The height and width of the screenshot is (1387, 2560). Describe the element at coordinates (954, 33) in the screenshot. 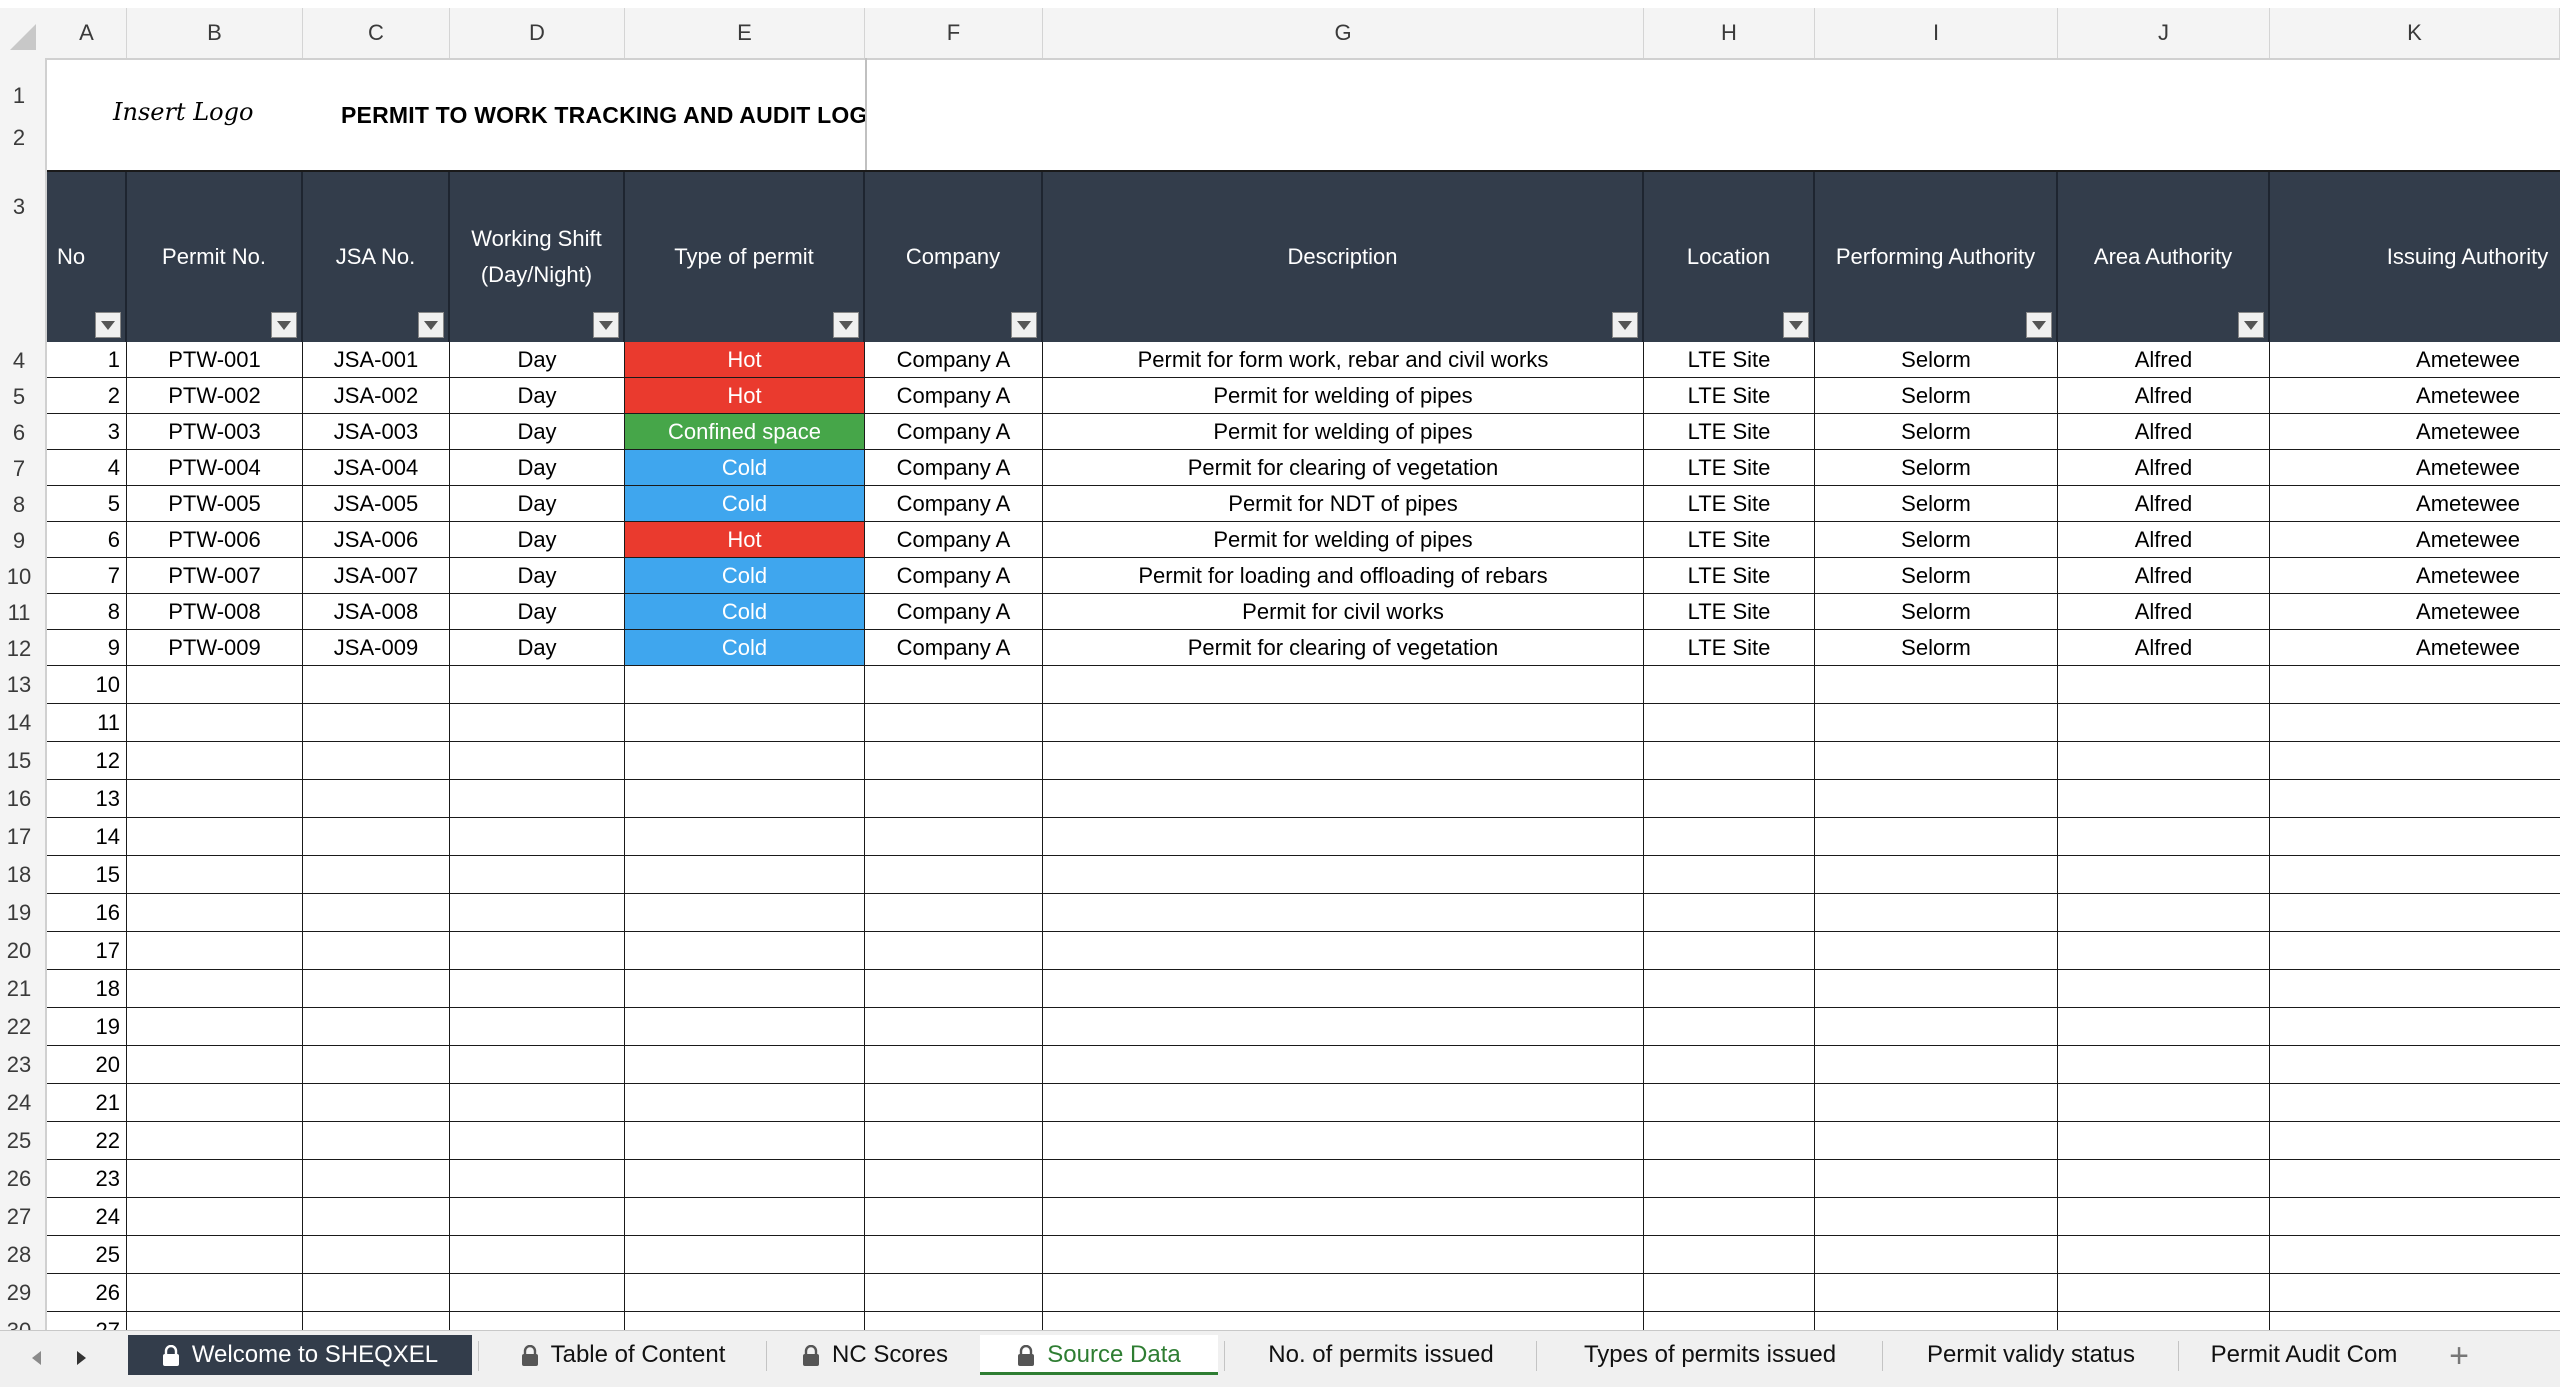

I see `column-header-f: F` at that location.